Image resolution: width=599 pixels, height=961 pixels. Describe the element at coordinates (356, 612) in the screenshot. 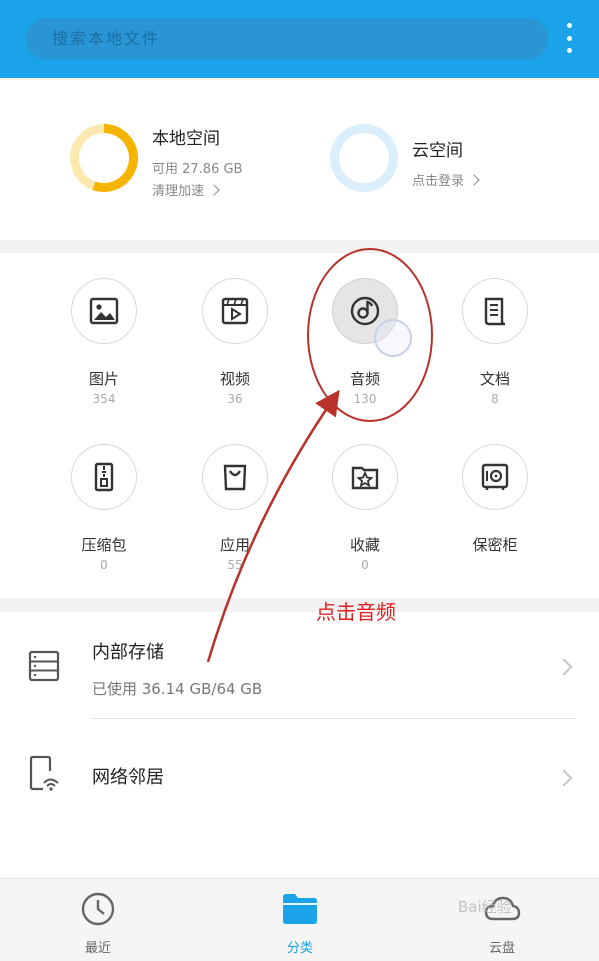

I see `annotation-text: 点击音频` at that location.